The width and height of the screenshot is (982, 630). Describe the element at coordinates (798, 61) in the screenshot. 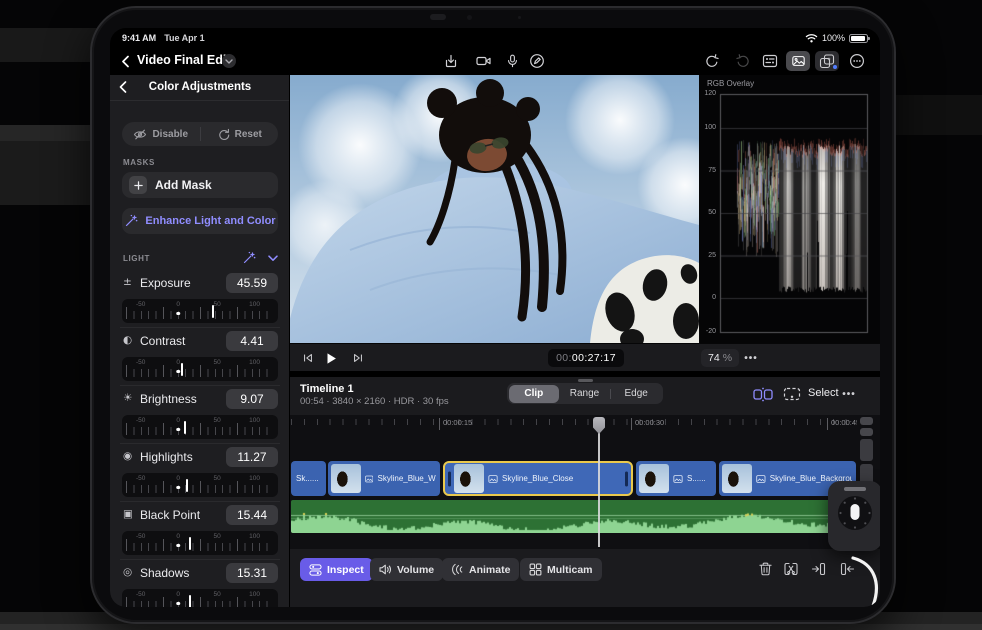

I see `media-browser-button` at that location.